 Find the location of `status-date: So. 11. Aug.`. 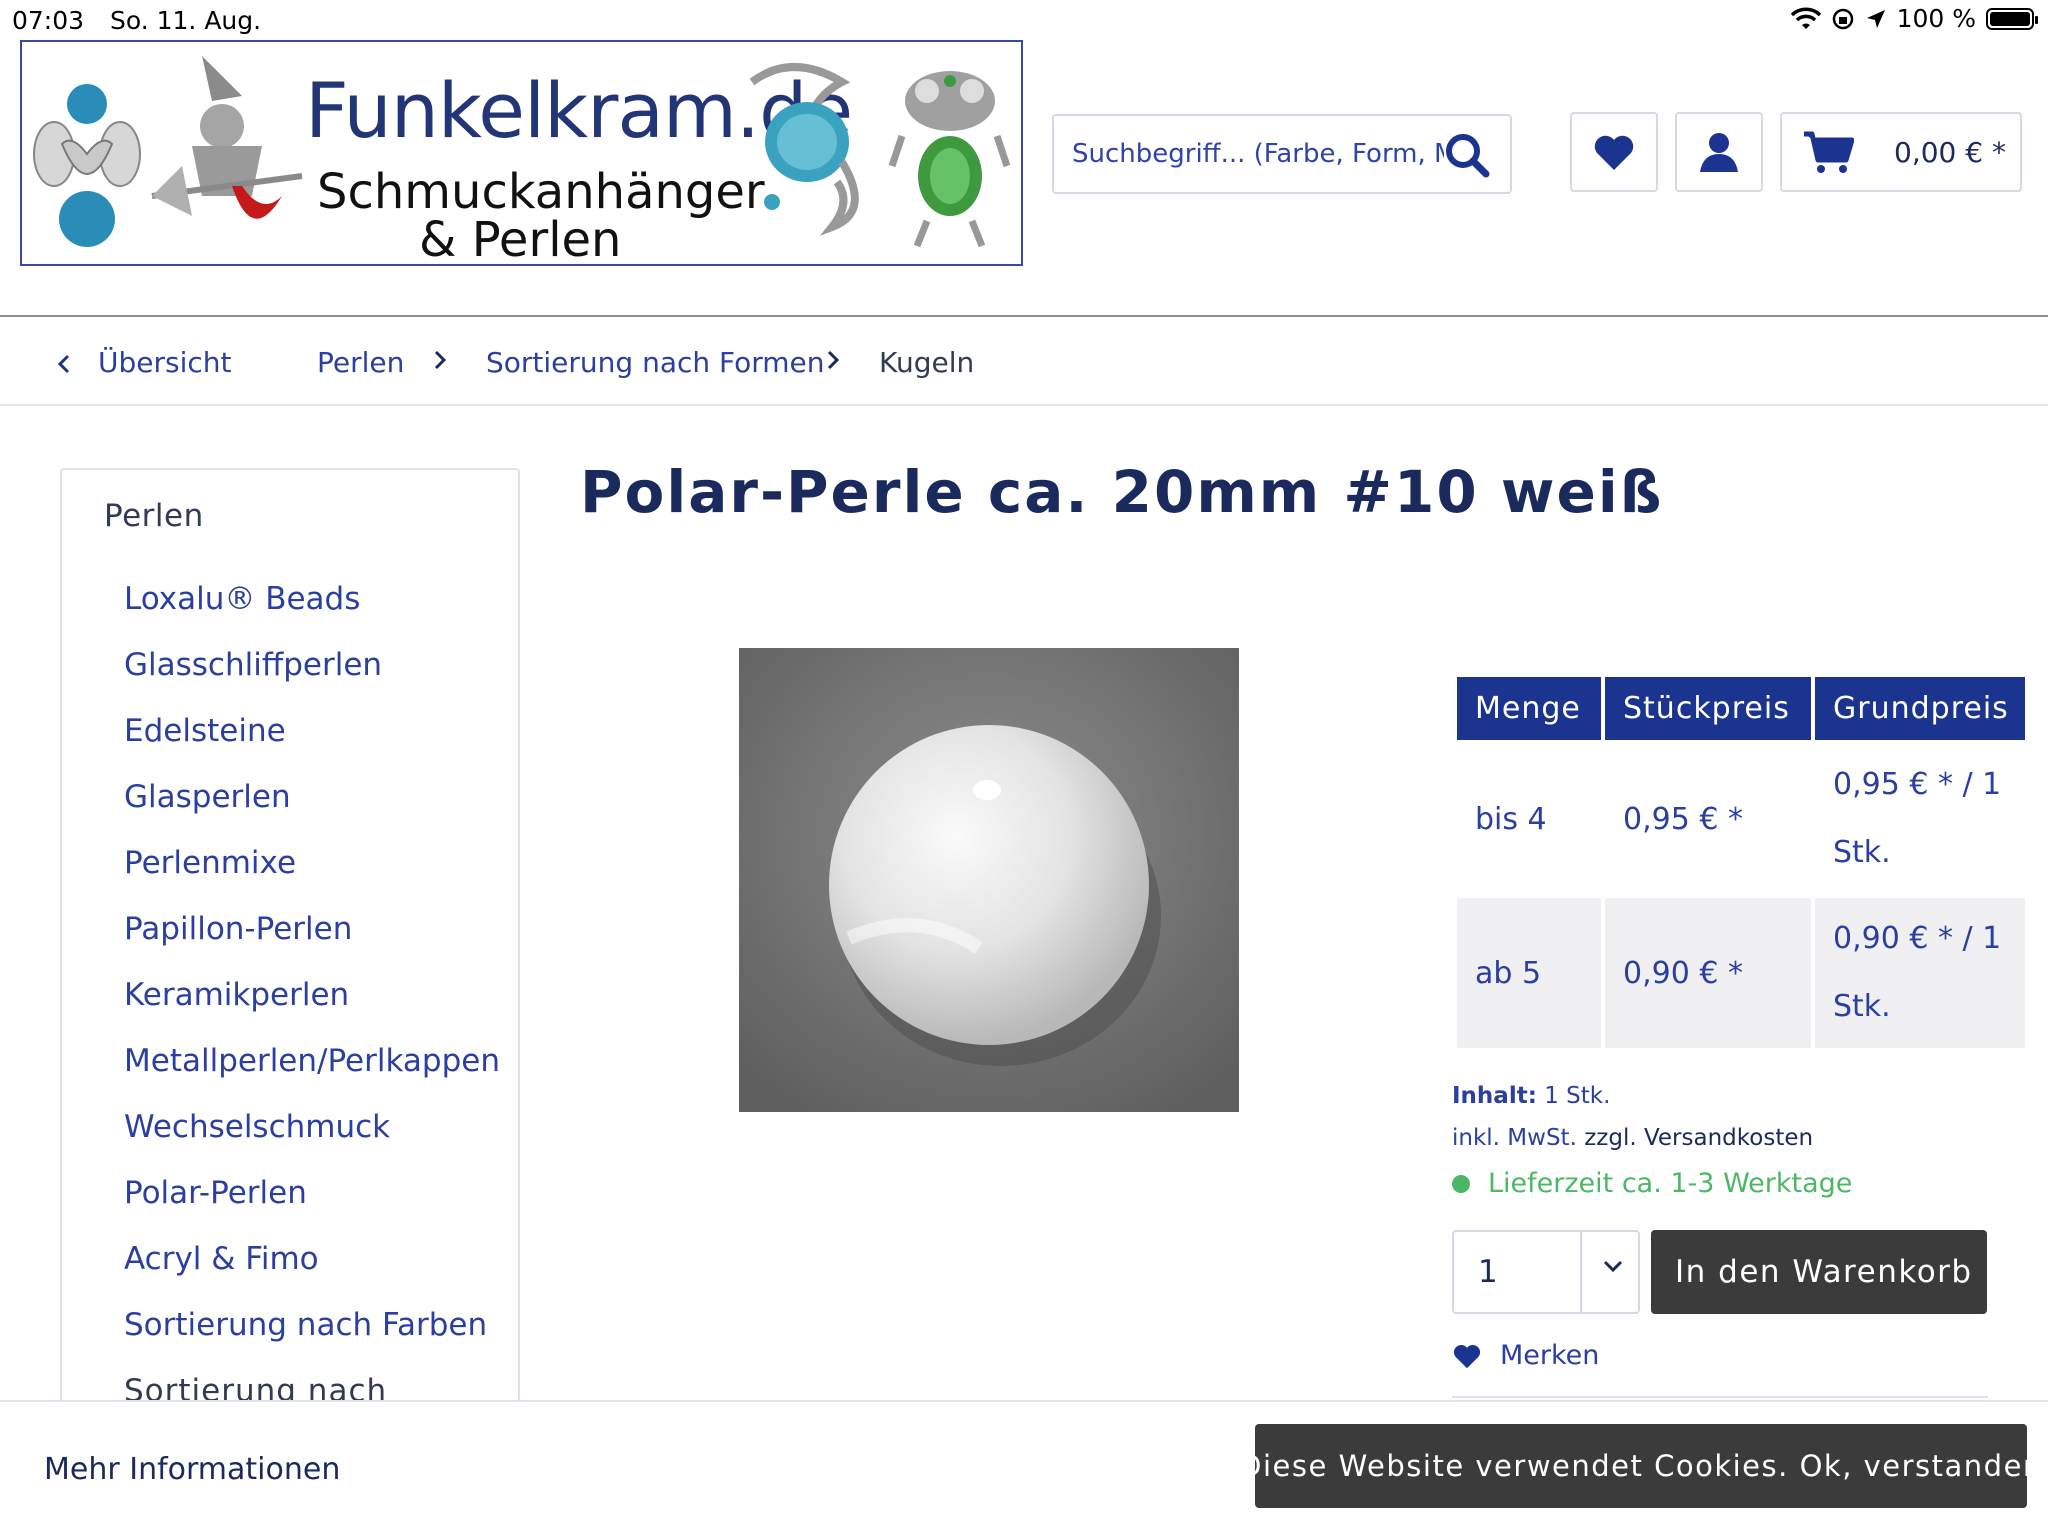

status-date: So. 11. Aug. is located at coordinates (186, 20).